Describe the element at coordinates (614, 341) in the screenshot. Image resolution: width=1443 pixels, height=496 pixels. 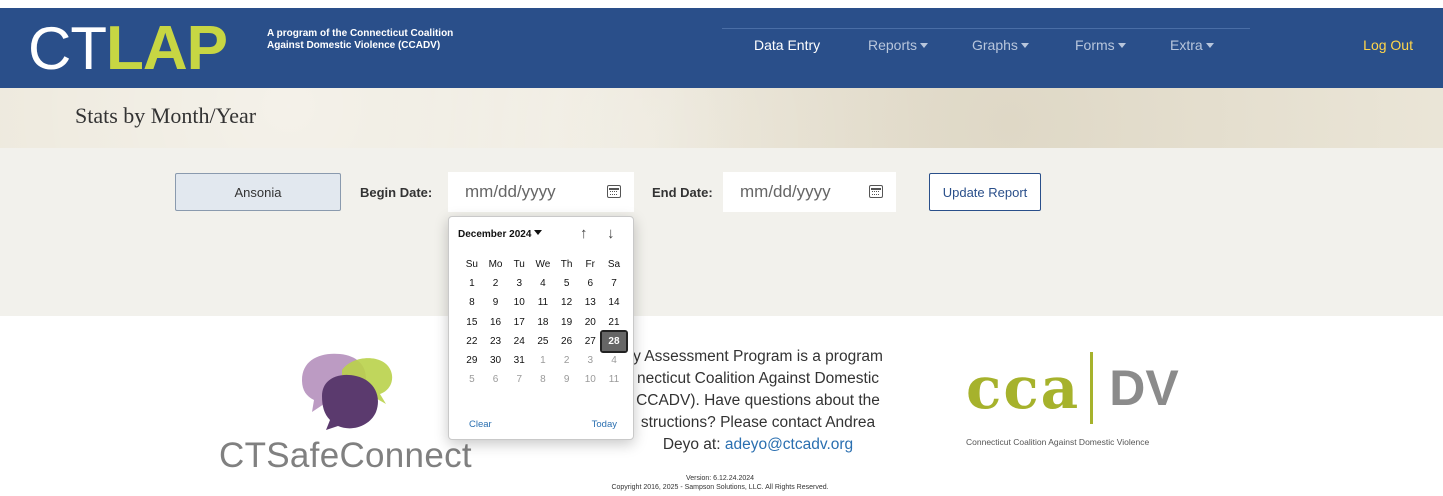
I see `datepicker-day-selected: 28` at that location.